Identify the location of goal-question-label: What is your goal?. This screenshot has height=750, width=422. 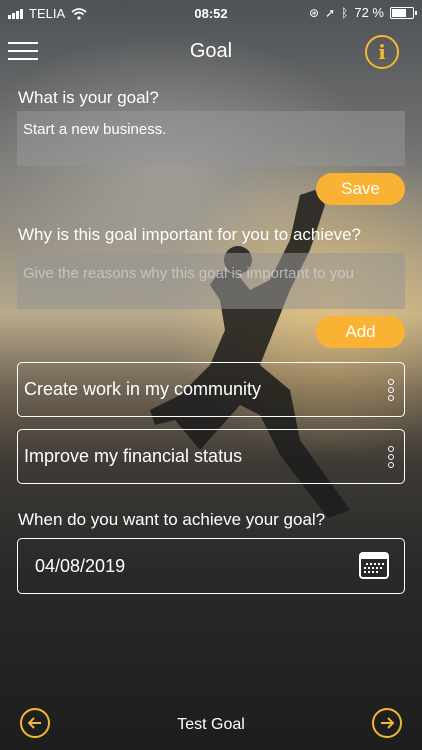
(88, 97).